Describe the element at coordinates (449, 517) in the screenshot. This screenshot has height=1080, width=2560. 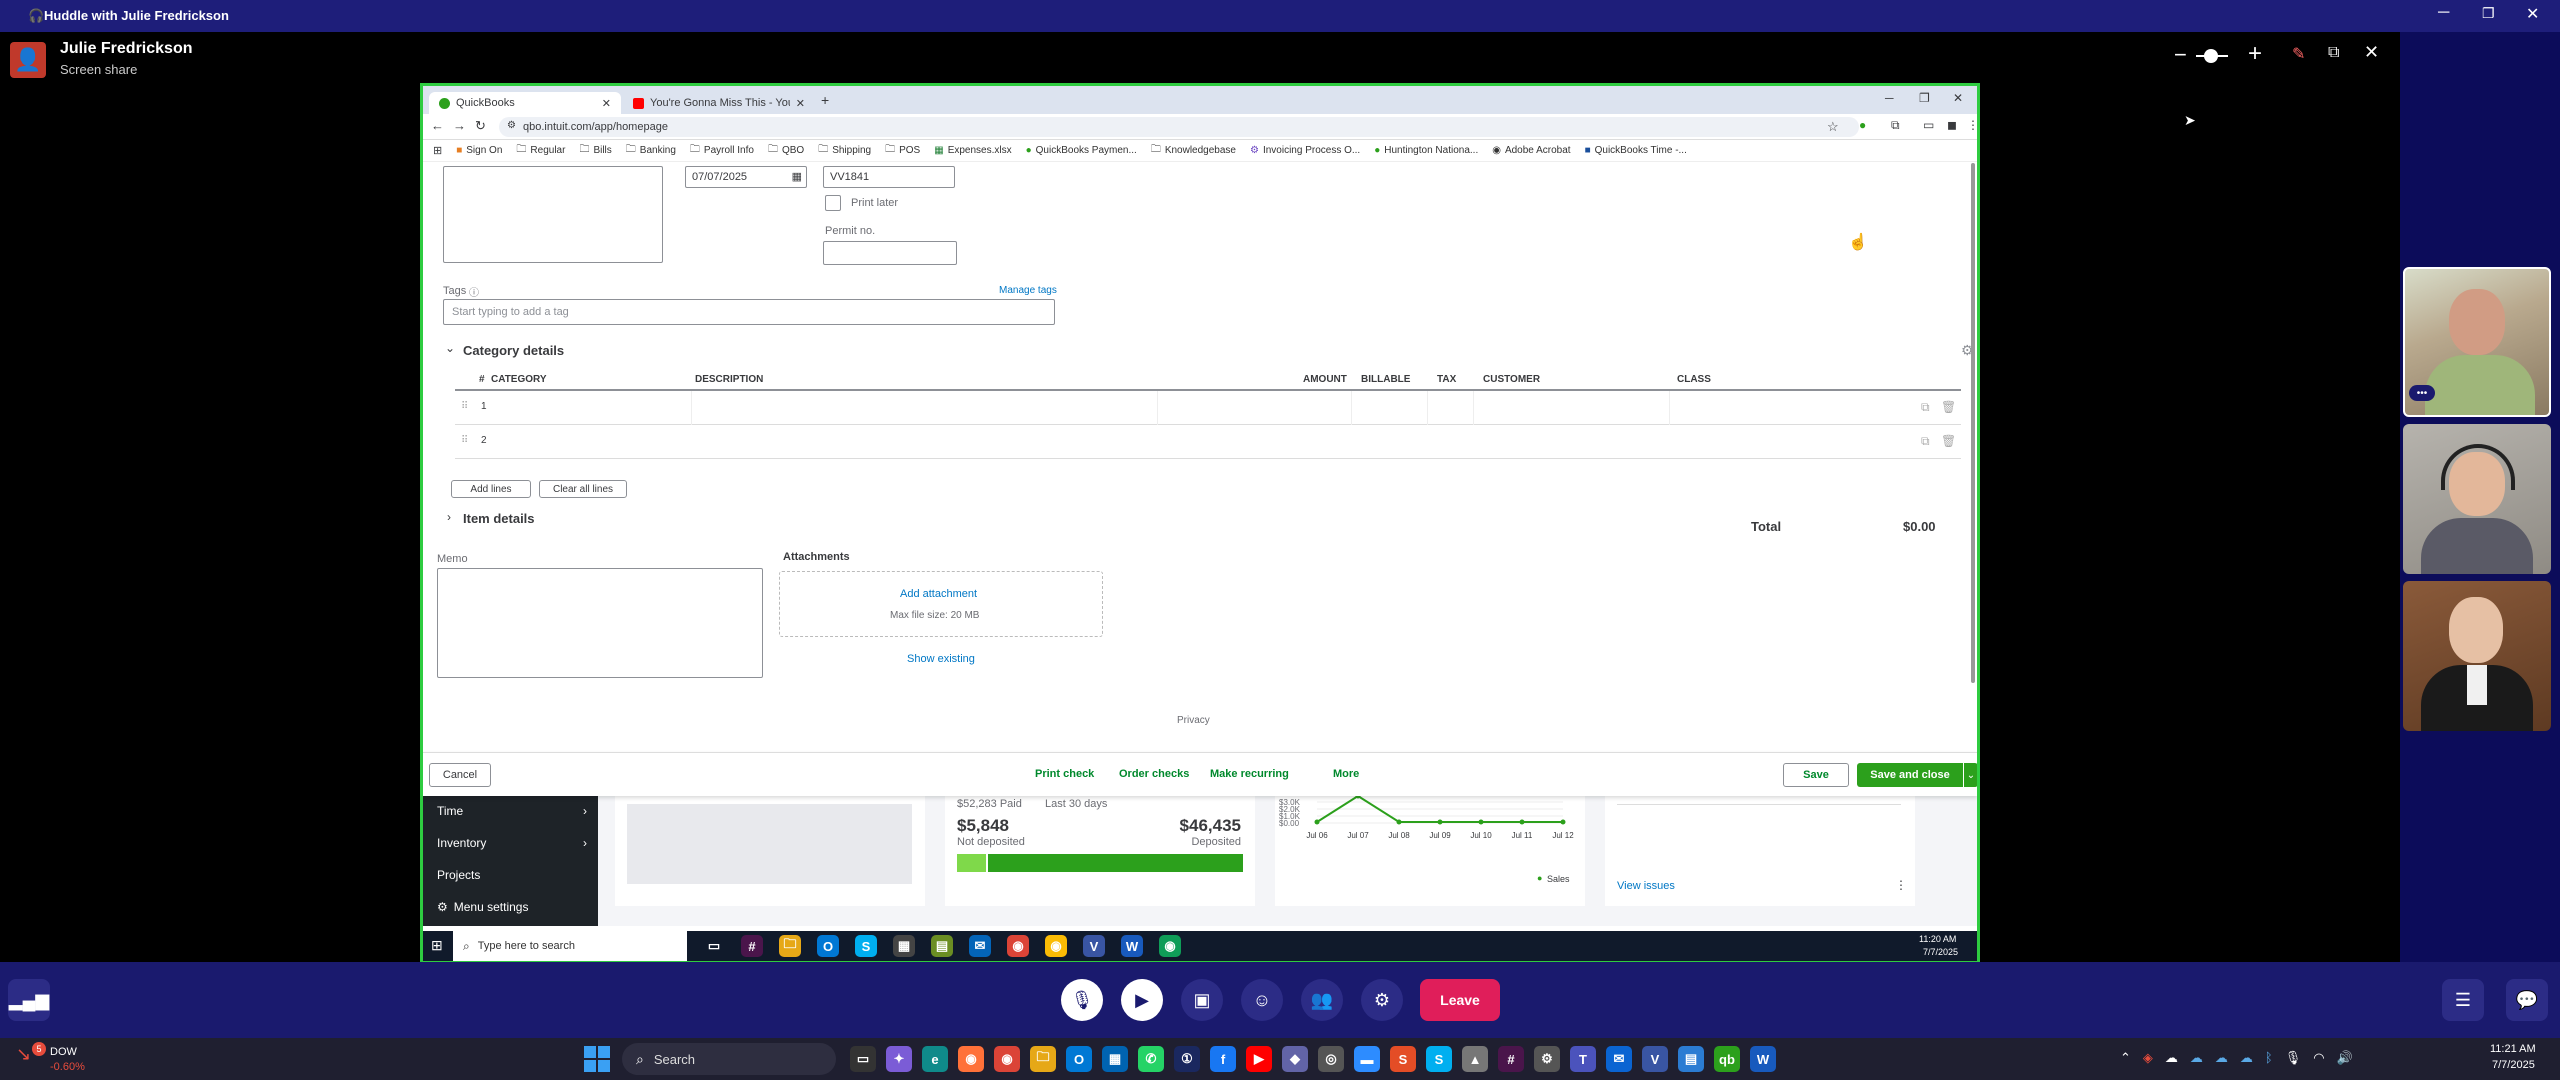
I see `chevron-right-icon: ›` at that location.